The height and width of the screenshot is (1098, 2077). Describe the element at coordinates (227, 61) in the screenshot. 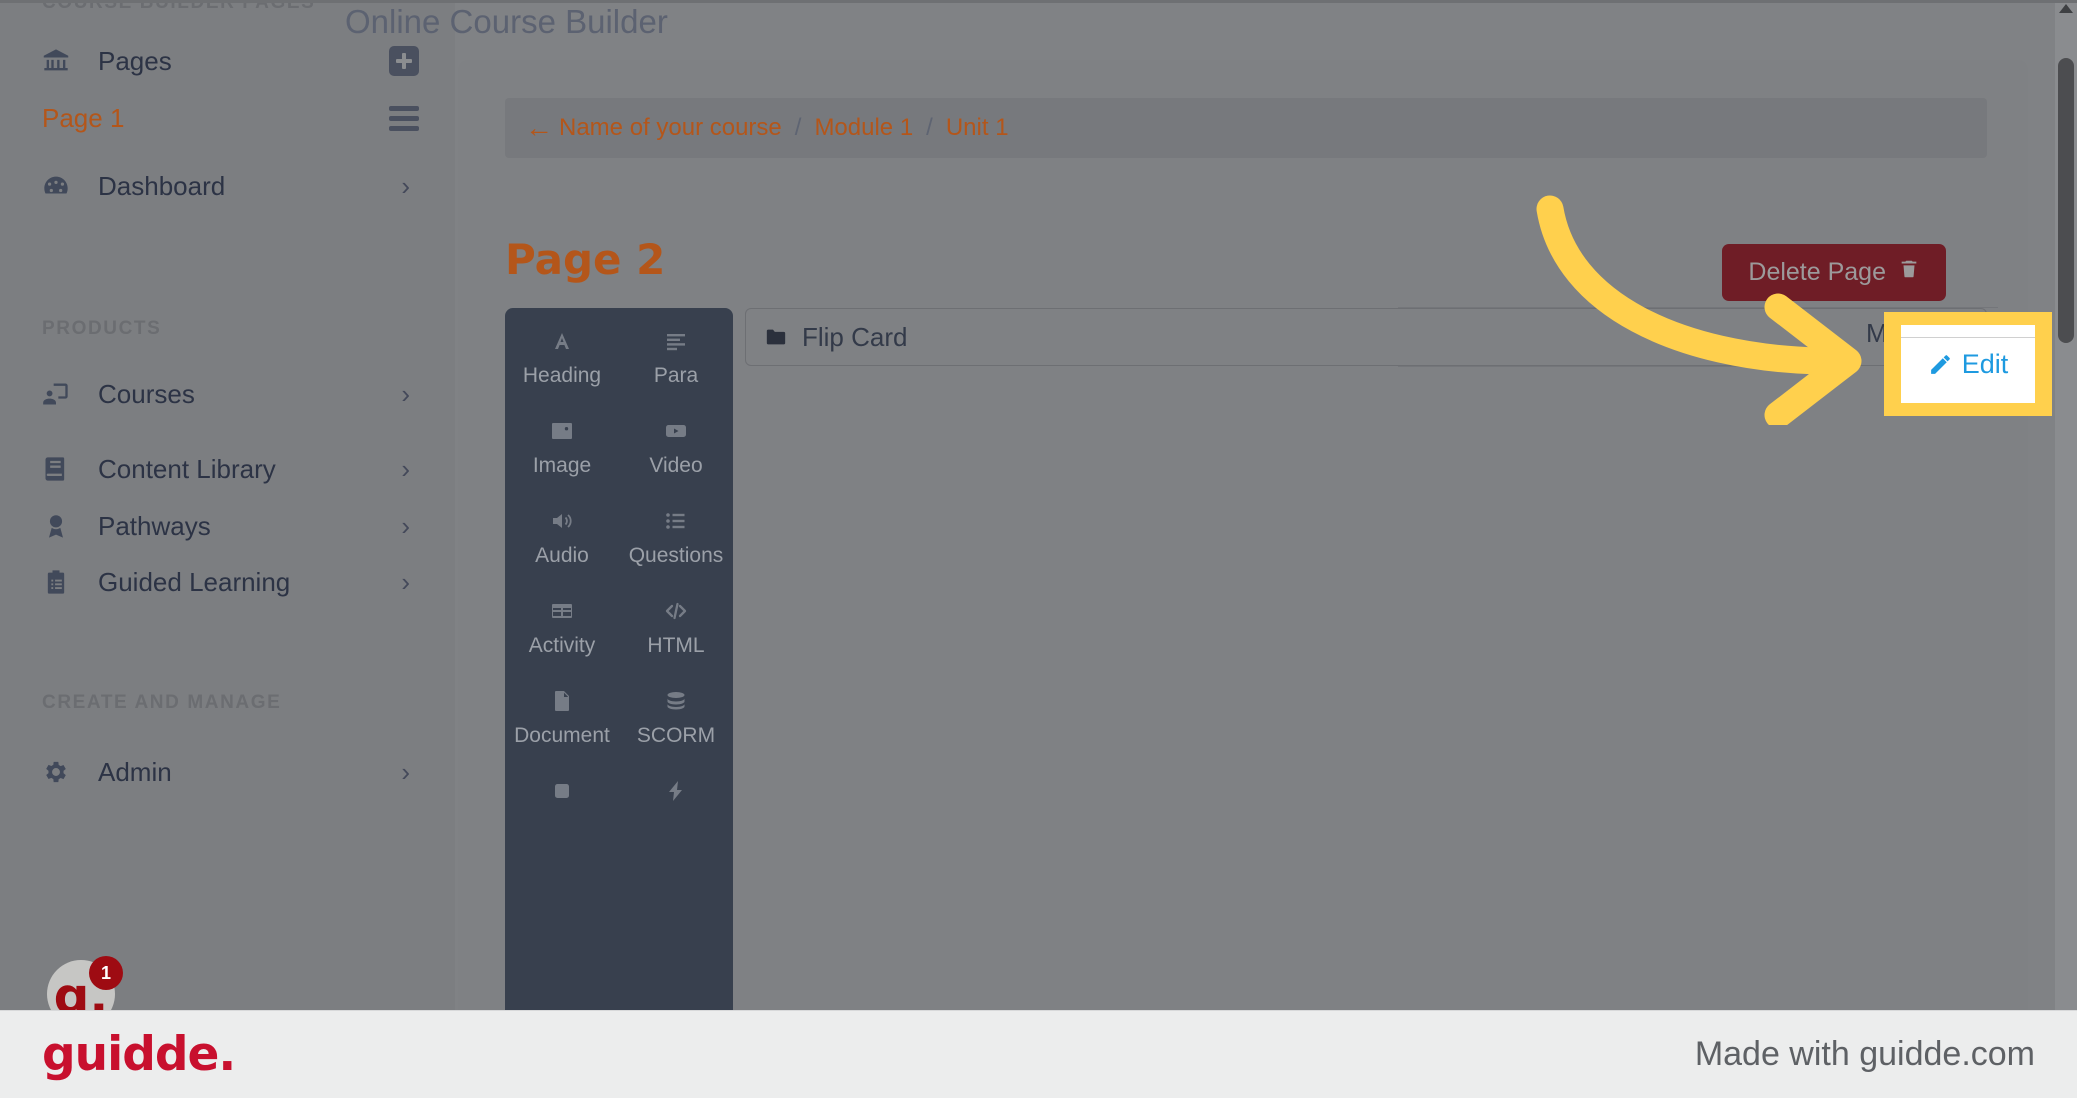

I see `sidebar-item-pages: Pages` at that location.